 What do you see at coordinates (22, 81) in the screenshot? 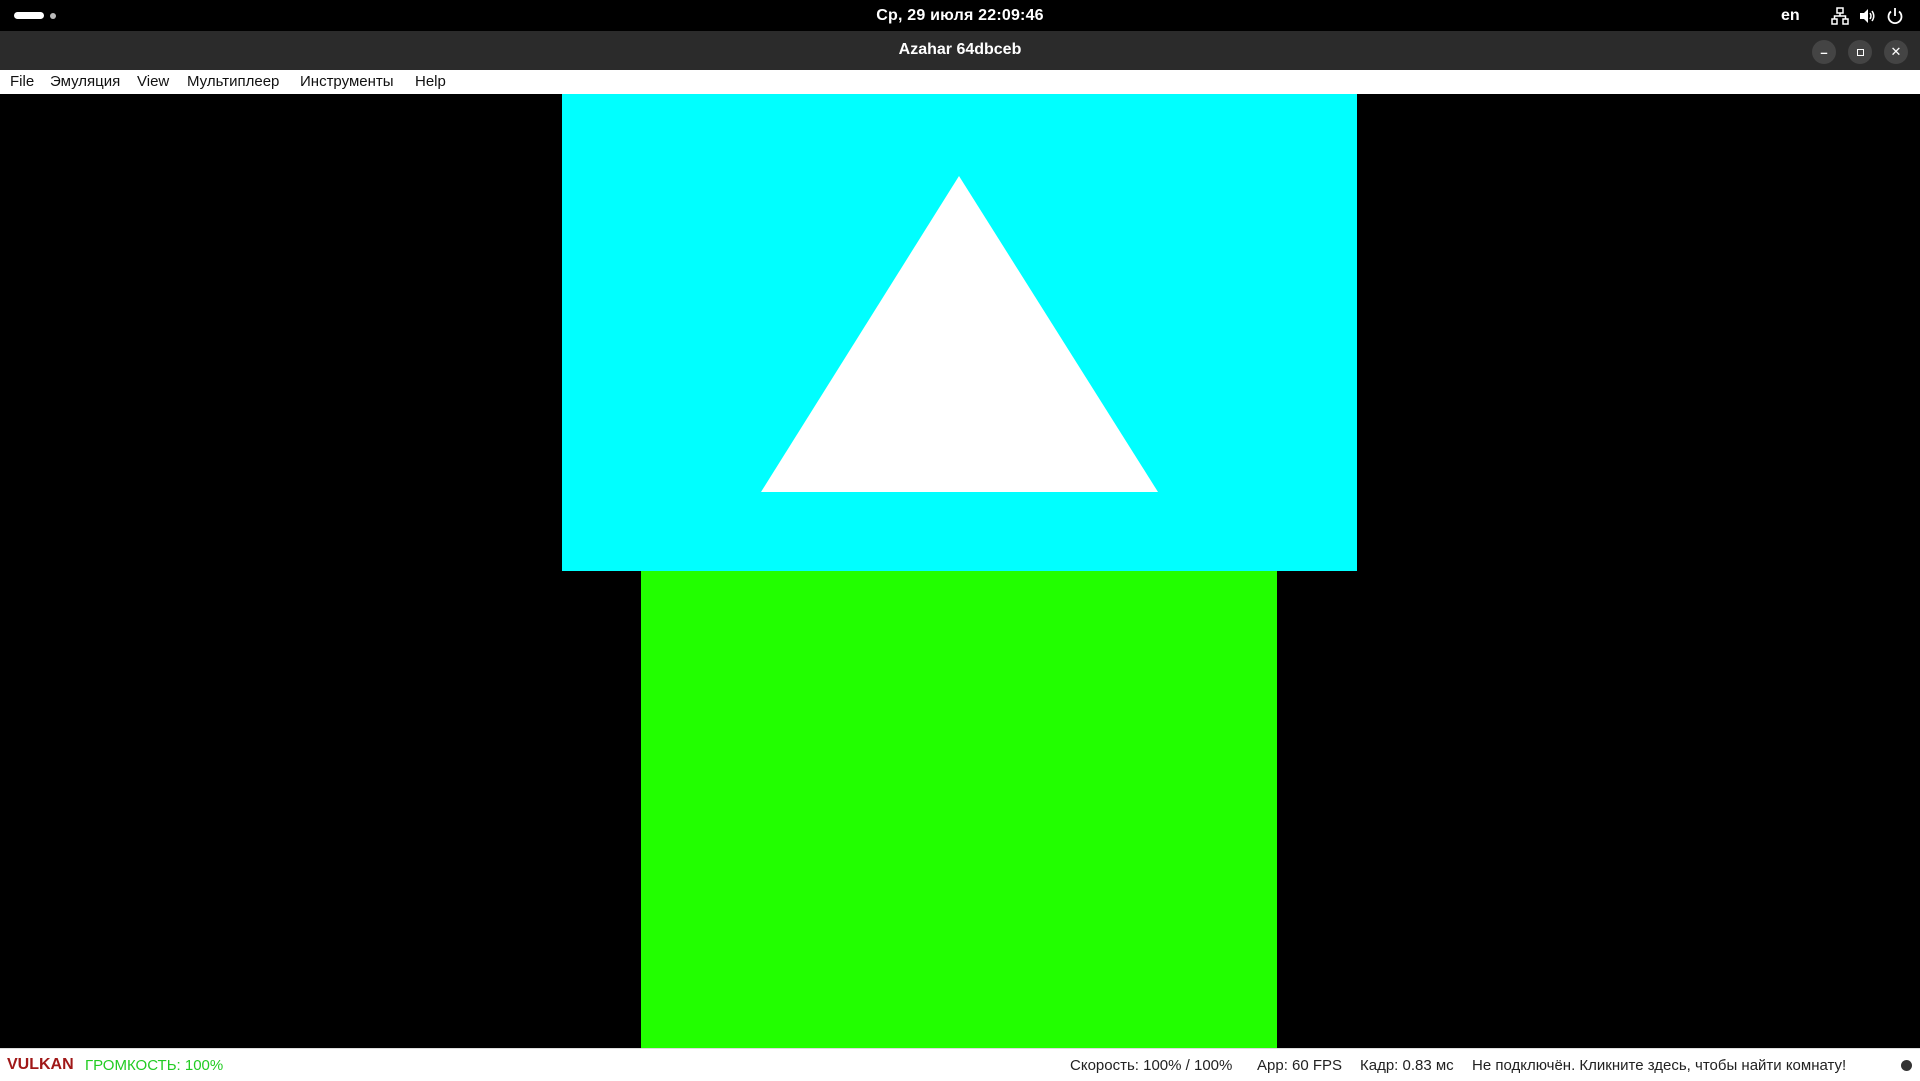
I see `menu-file: File` at bounding box center [22, 81].